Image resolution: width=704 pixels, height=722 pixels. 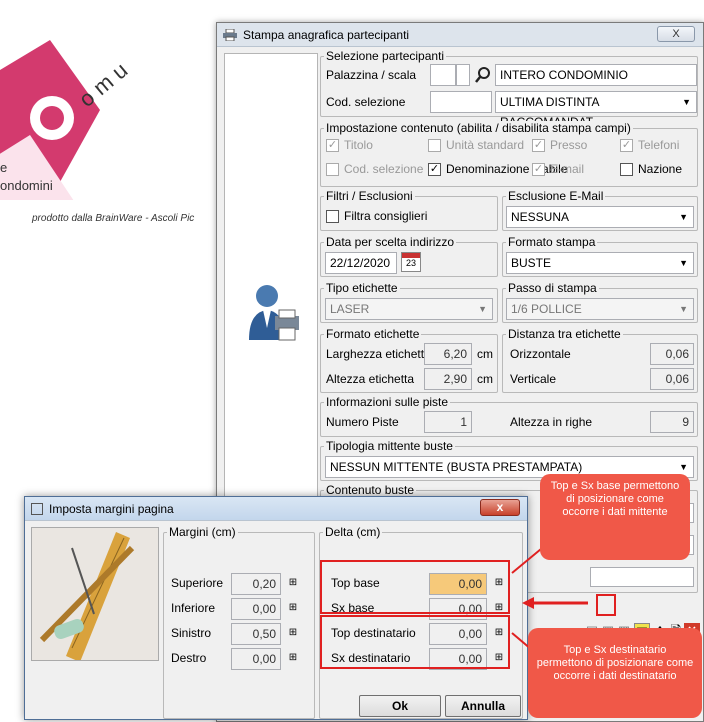 I want to click on esclusione-select: NESSUNA ▼, so click(x=600, y=217).